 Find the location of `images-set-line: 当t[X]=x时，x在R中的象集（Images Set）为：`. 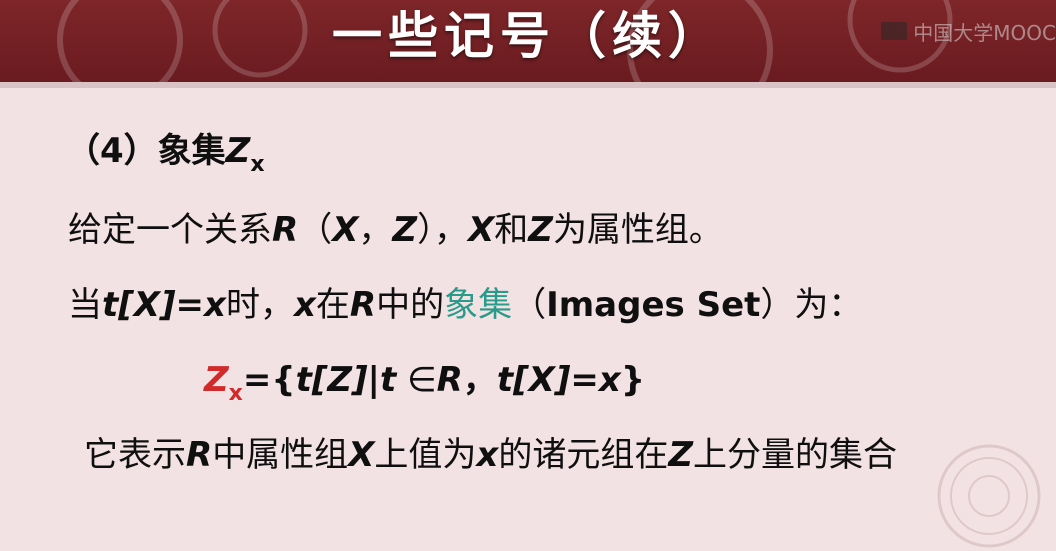

images-set-line: 当t[X]=x时，x在R中的象集（Images Set）为： is located at coordinates (465, 305).